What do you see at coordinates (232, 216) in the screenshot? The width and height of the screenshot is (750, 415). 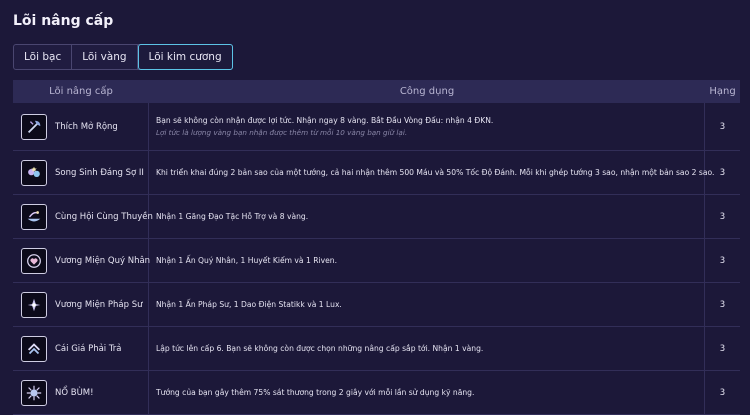 I see `augment-description: Nhận 1 Găng Đạo Tặc Hỗ Trợ và 8 vàng.` at bounding box center [232, 216].